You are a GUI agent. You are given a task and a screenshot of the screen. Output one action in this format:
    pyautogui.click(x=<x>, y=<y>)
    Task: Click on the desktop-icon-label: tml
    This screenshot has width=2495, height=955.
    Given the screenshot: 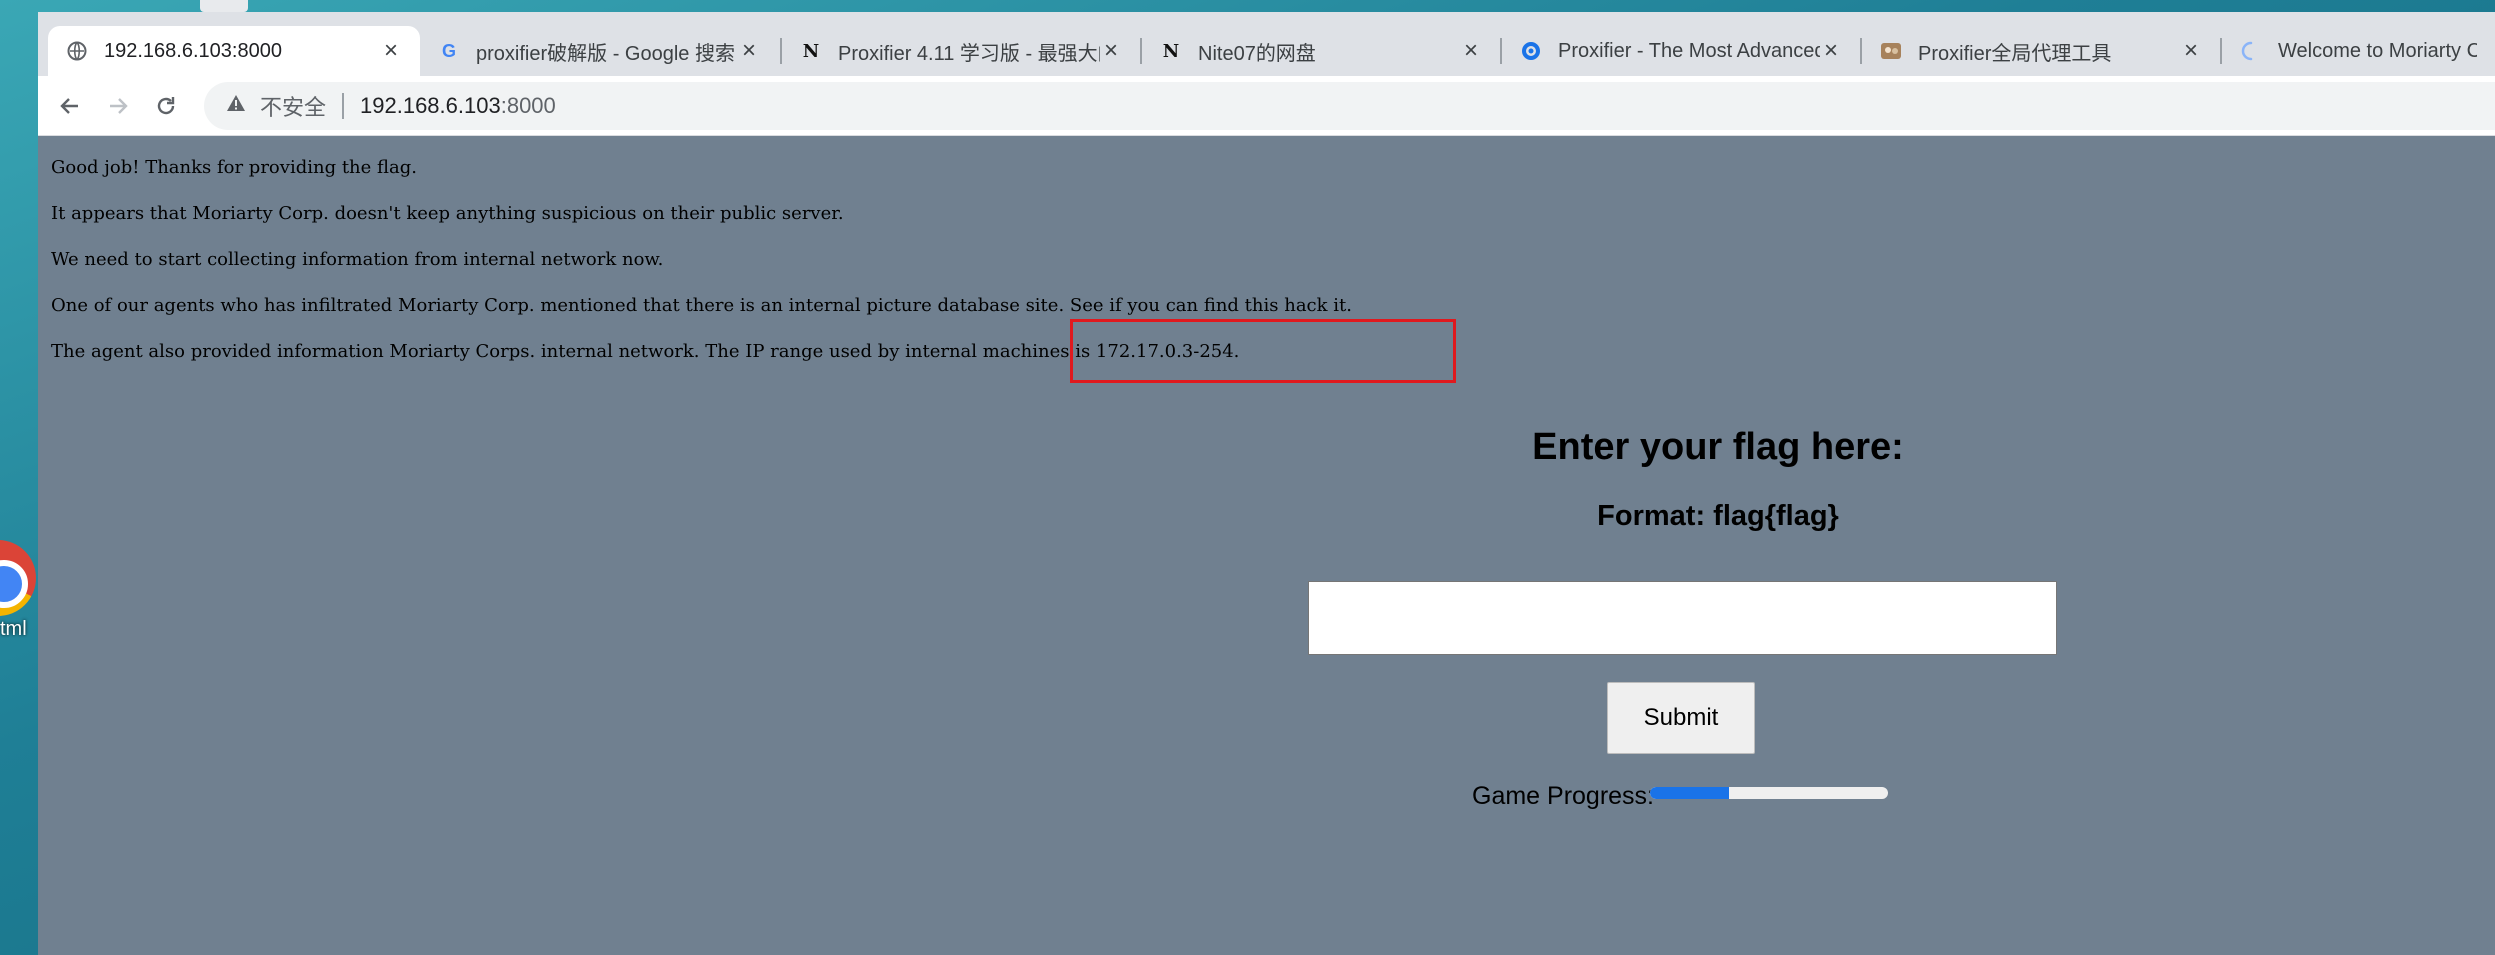 What is the action you would take?
    pyautogui.click(x=13, y=629)
    